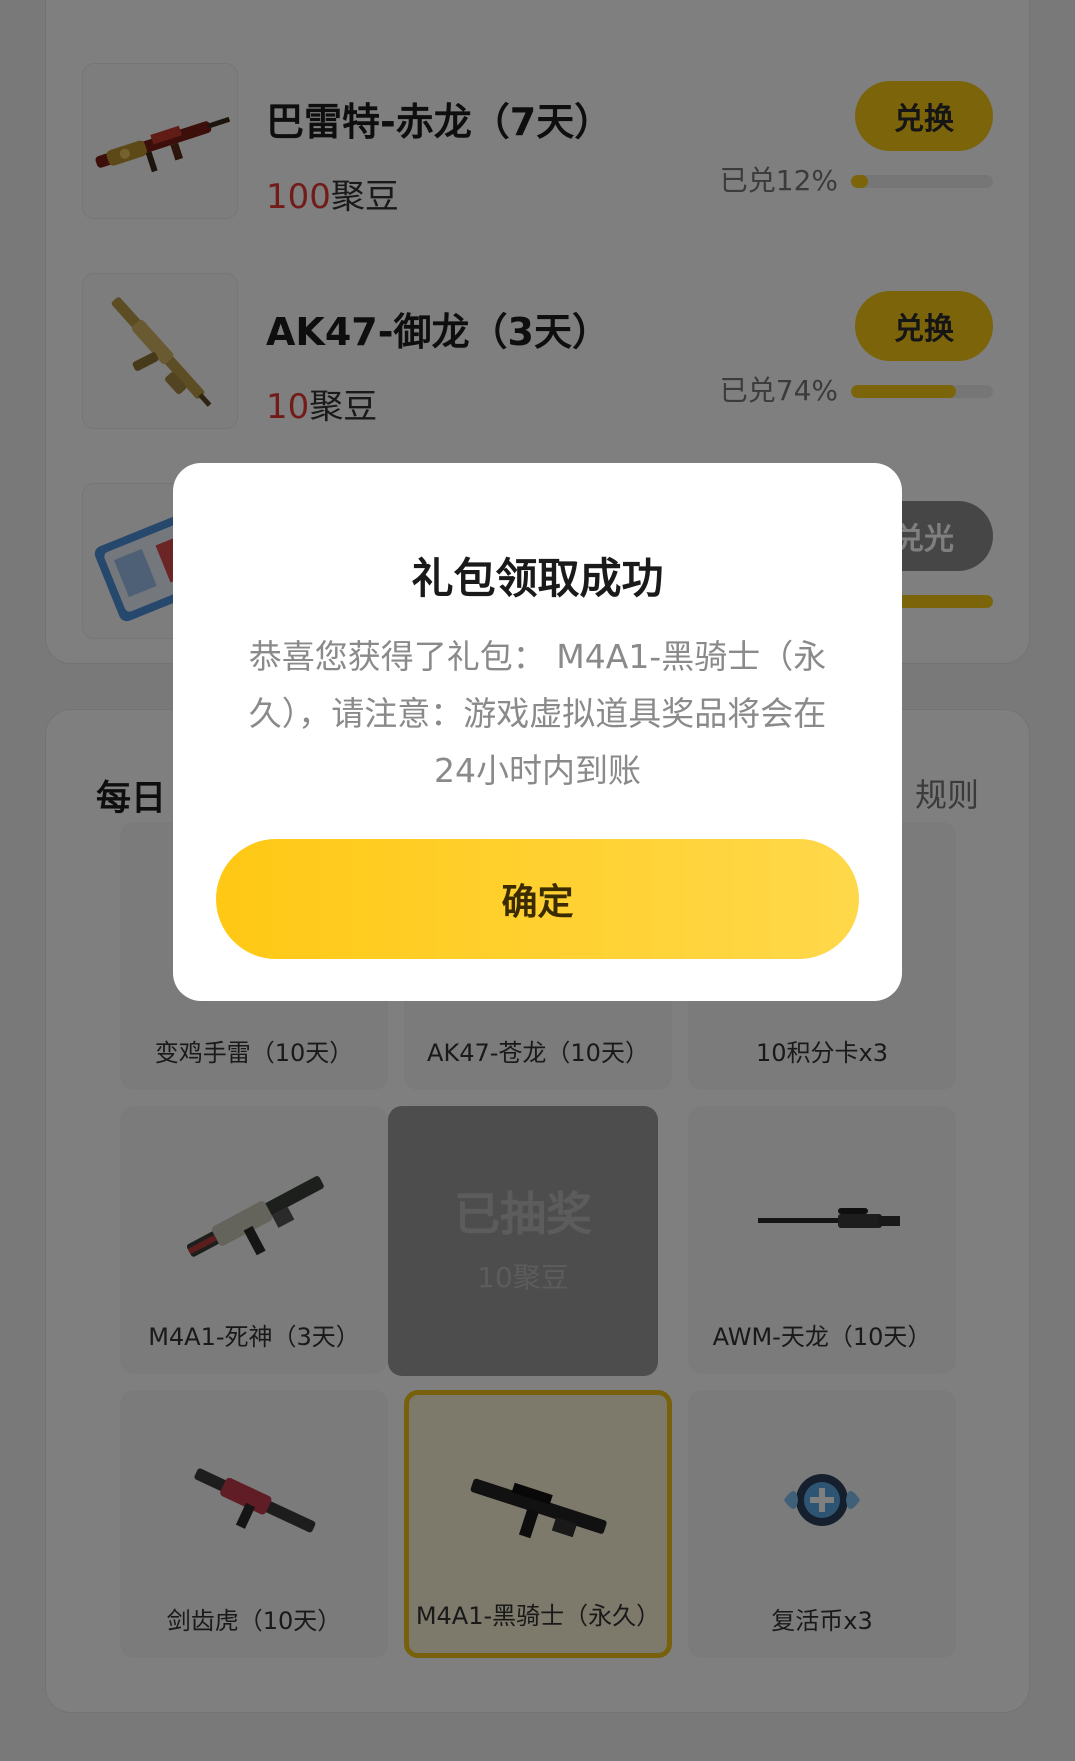  I want to click on dialog-title: 礼包领取成功, so click(537, 578).